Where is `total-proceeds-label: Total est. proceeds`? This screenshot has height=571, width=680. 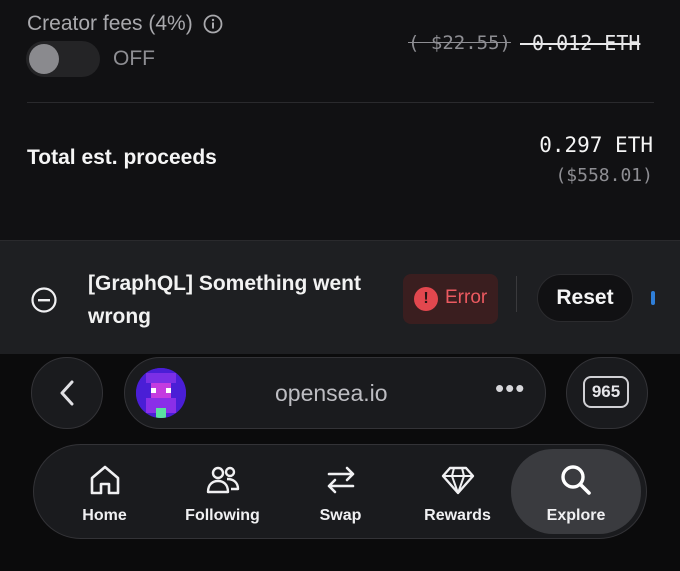
total-proceeds-label: Total est. proceeds is located at coordinates (122, 157).